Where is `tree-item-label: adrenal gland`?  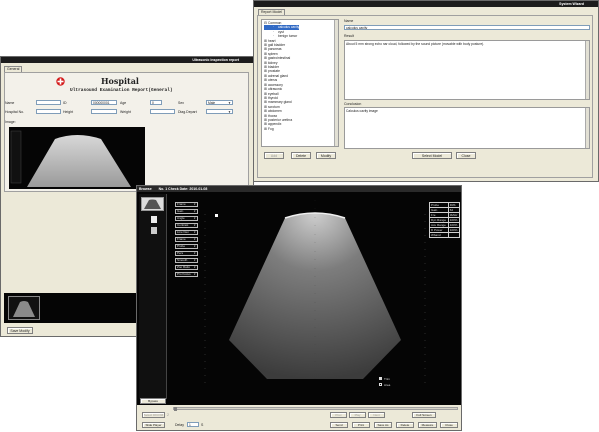
tree-item-label: adrenal gland is located at coordinates (278, 75).